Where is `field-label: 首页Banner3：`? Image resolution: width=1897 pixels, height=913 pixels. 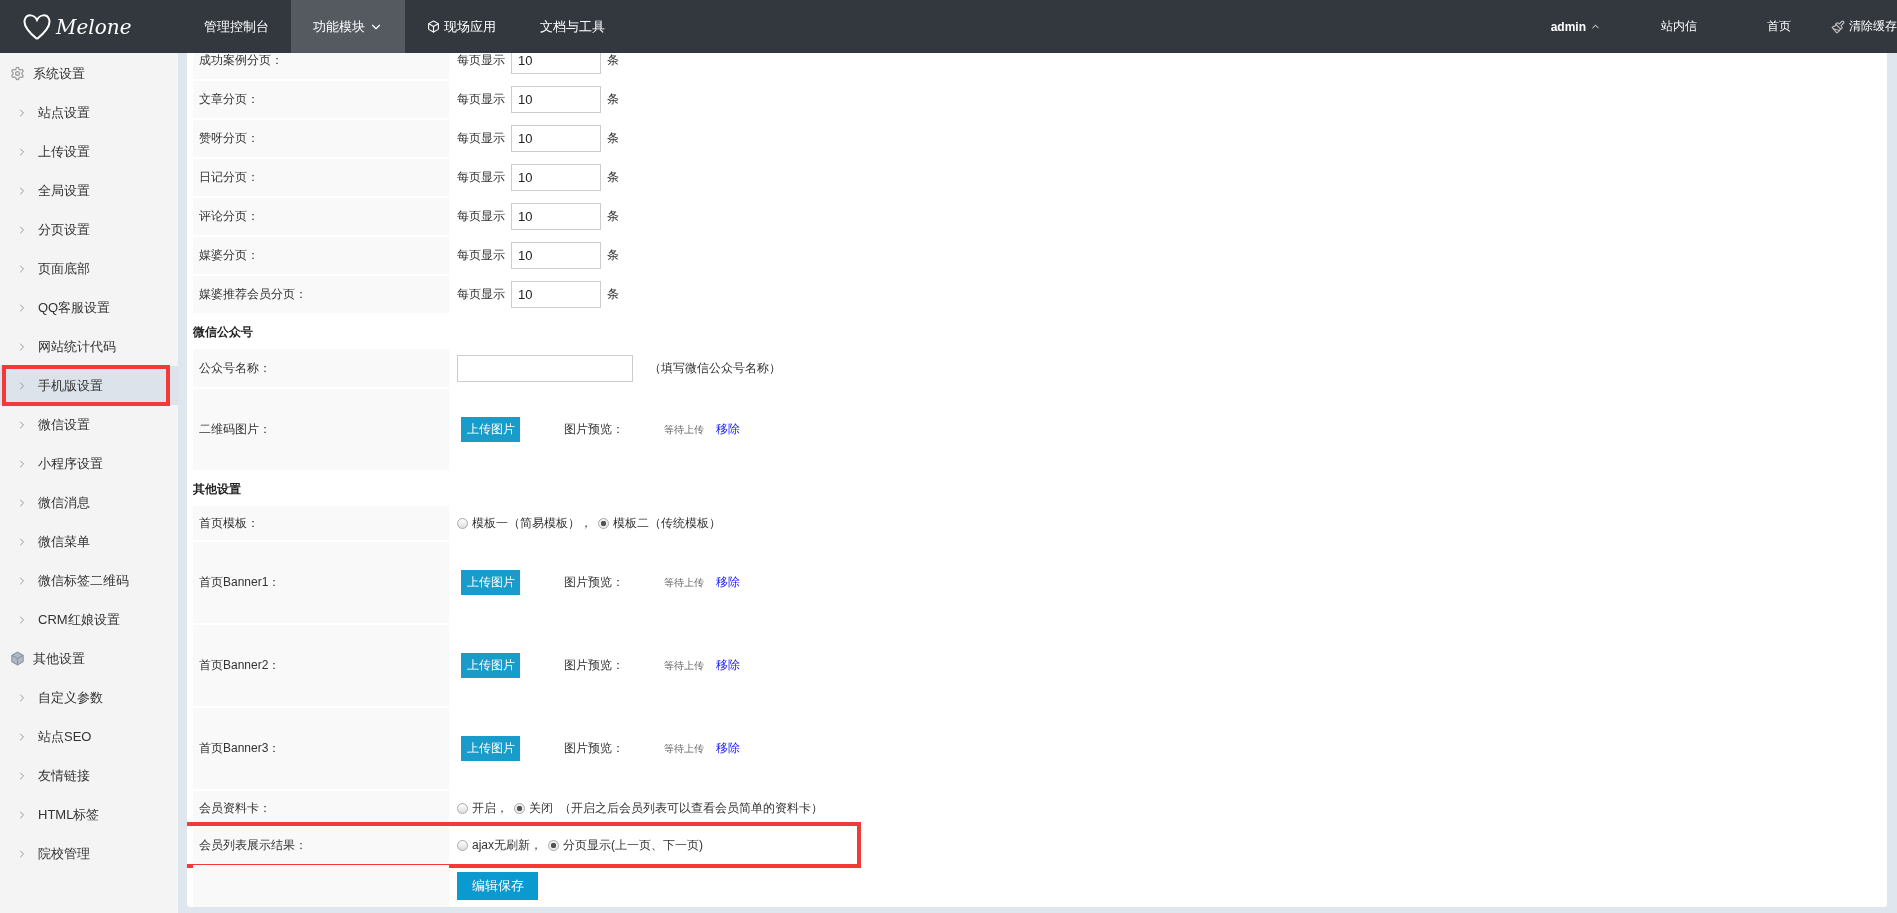
field-label: 首页Banner3： is located at coordinates (321, 748).